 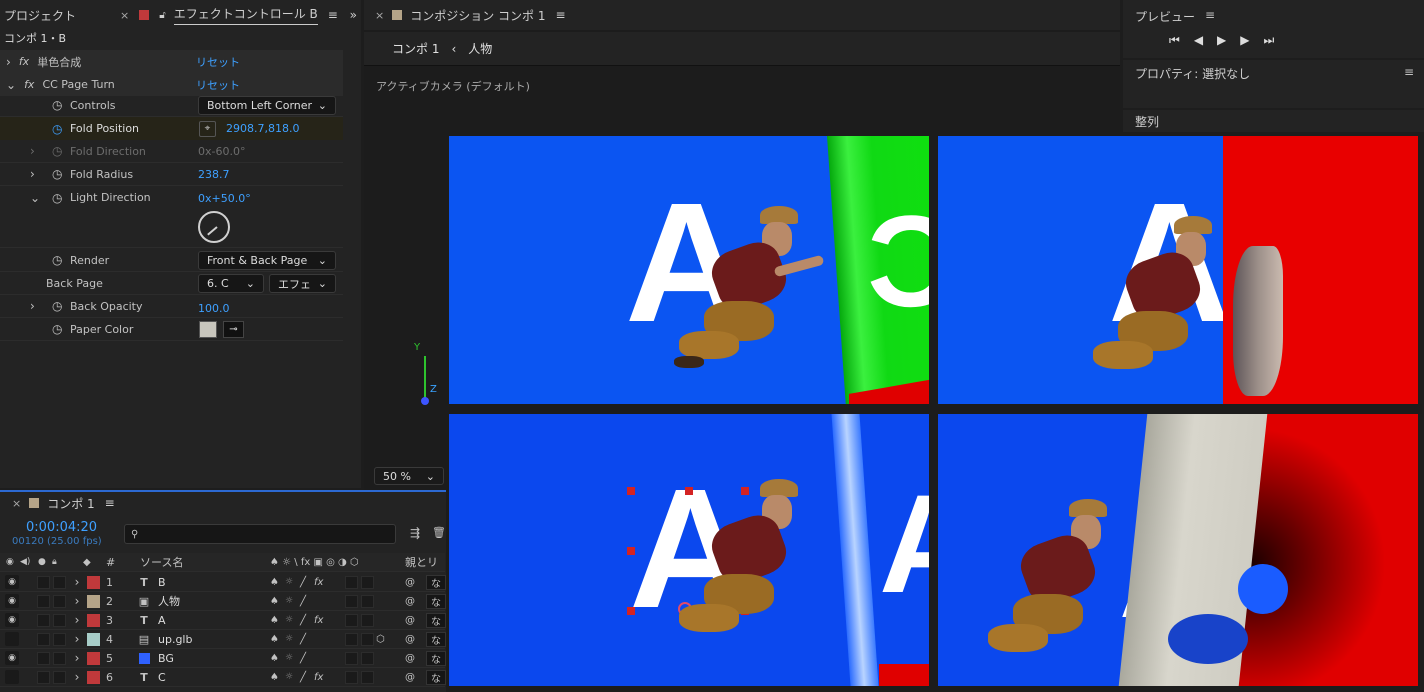 What do you see at coordinates (689, 550) in the screenshot?
I see `viewport-bottom-left: A A` at bounding box center [689, 550].